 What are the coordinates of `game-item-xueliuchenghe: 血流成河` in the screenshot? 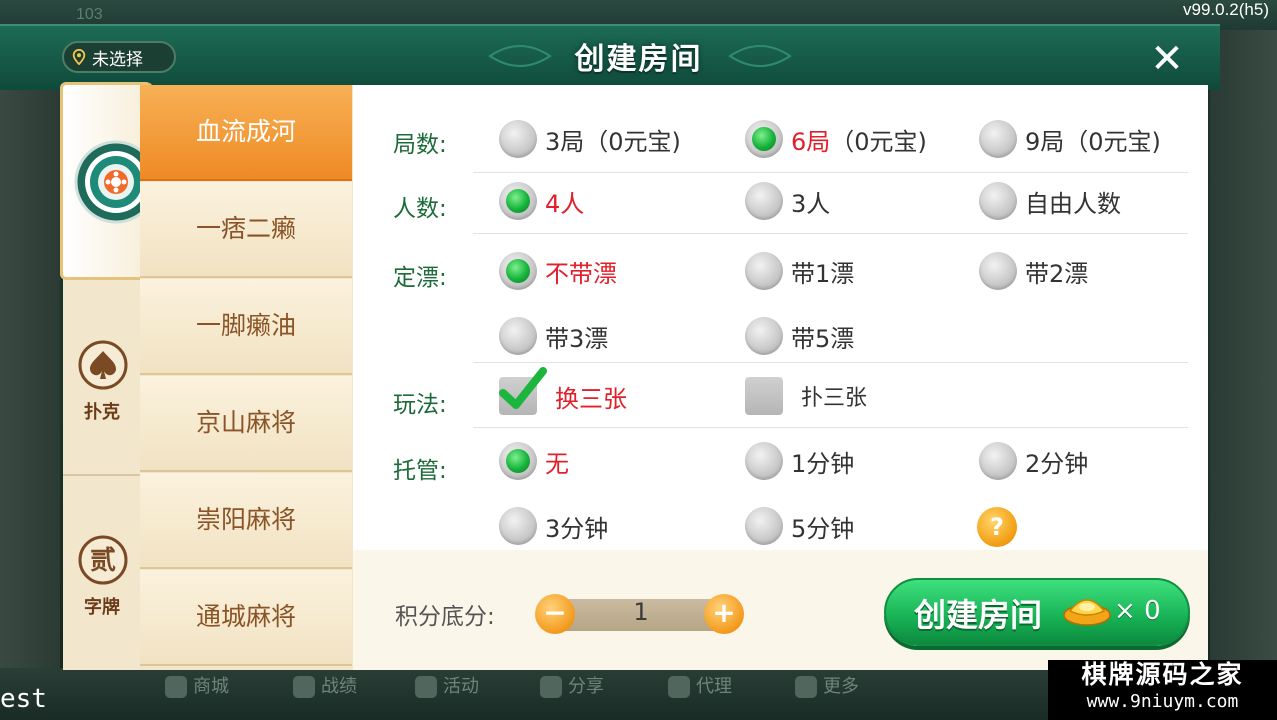 It's located at (246, 133).